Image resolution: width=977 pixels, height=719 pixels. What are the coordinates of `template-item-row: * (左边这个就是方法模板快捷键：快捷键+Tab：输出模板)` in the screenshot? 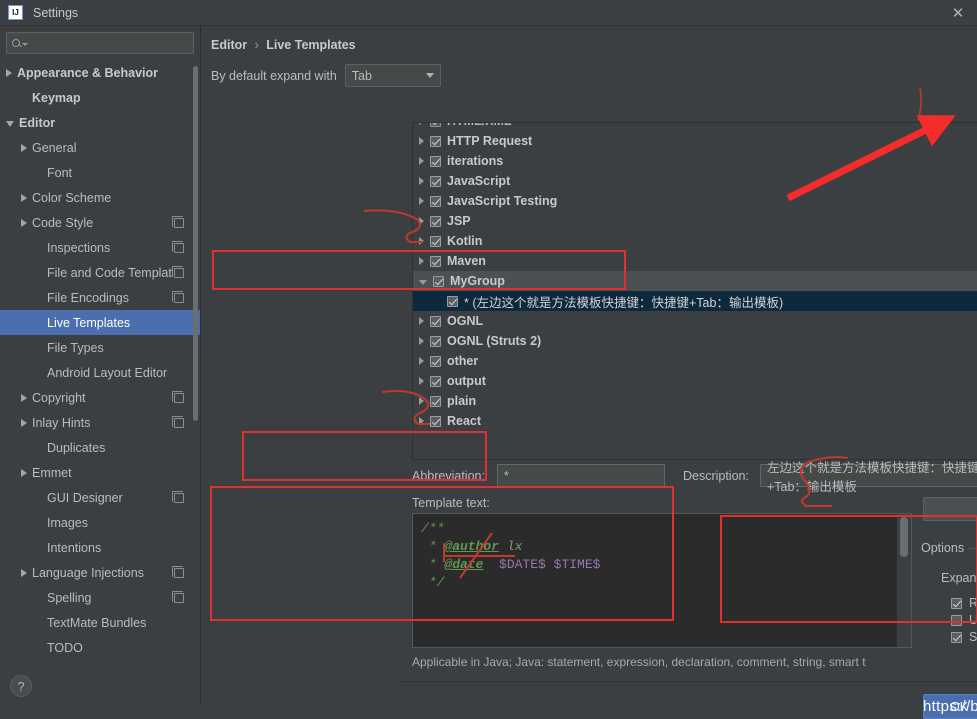 It's located at (695, 301).